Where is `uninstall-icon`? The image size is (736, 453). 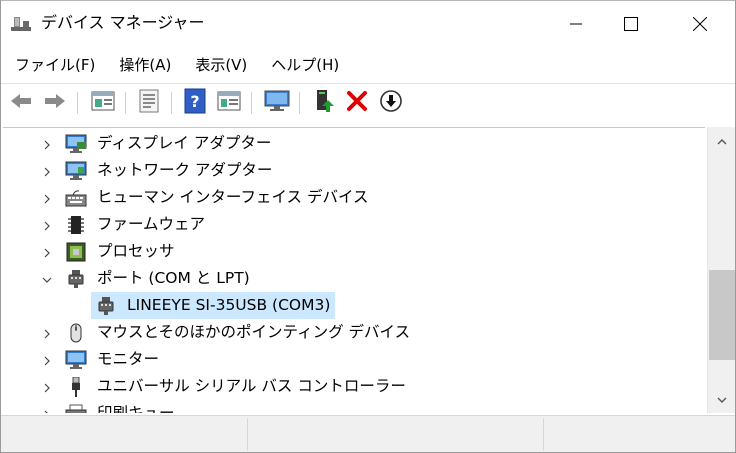 uninstall-icon is located at coordinates (357, 103).